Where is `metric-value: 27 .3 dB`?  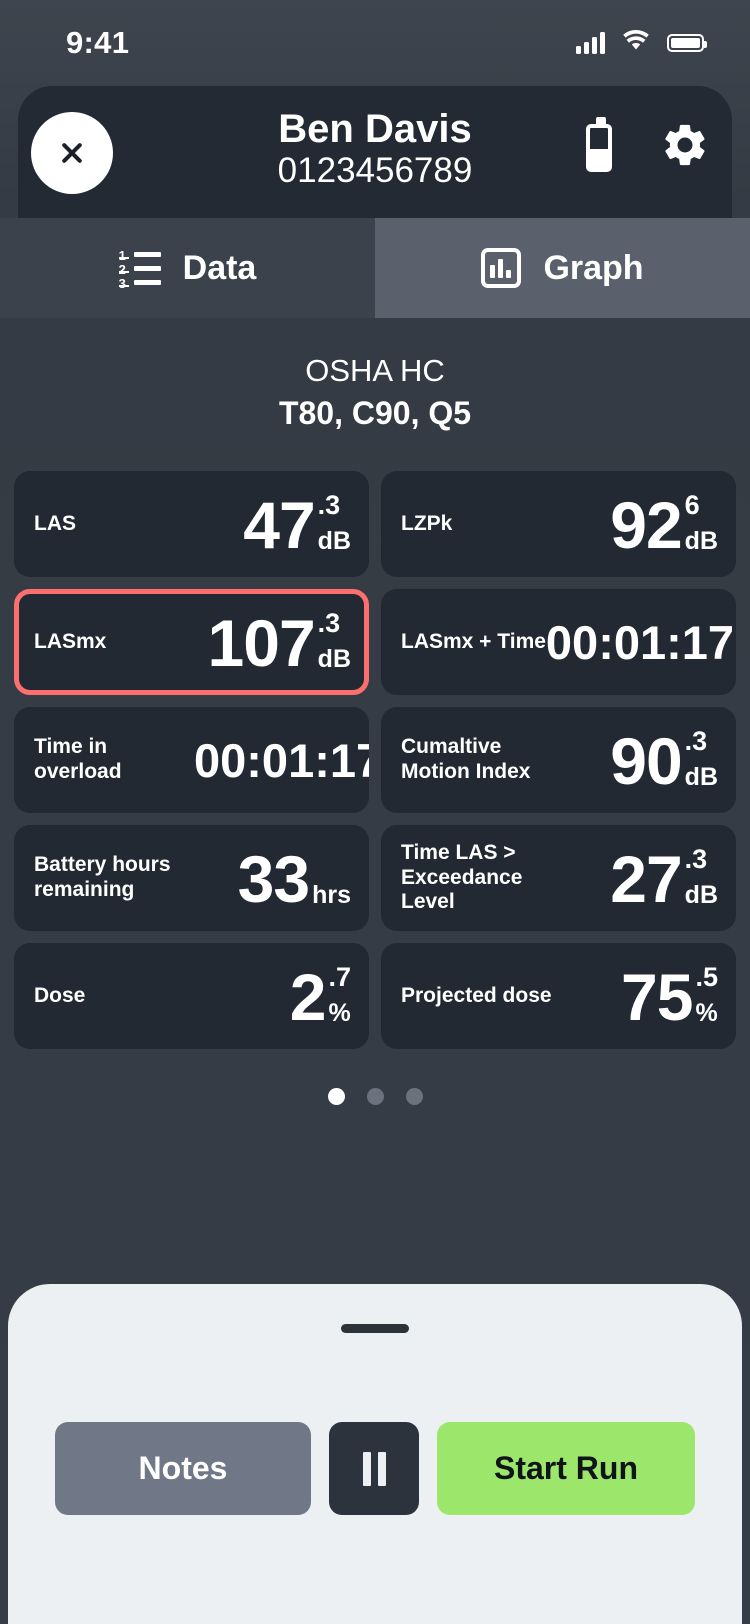
metric-value: 27 .3 dB is located at coordinates (664, 879).